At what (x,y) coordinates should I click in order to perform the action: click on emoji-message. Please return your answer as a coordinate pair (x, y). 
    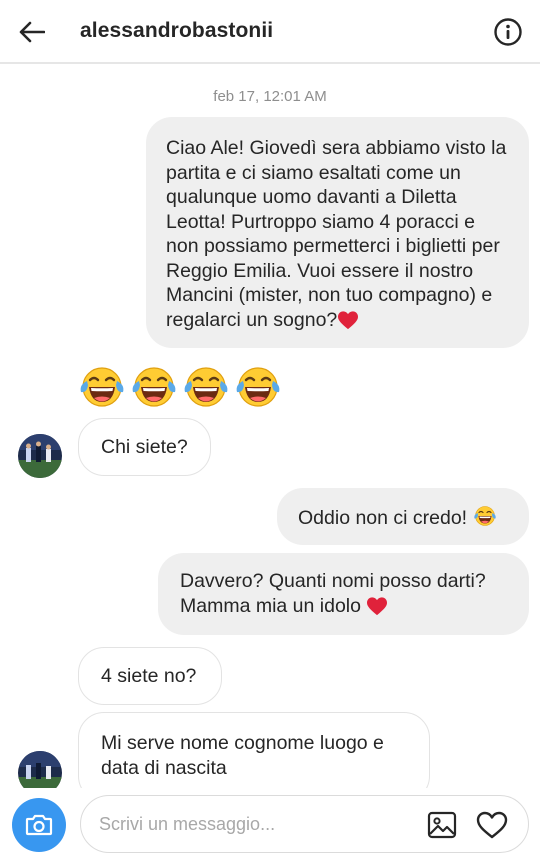
    Looking at the image, I should click on (180, 387).